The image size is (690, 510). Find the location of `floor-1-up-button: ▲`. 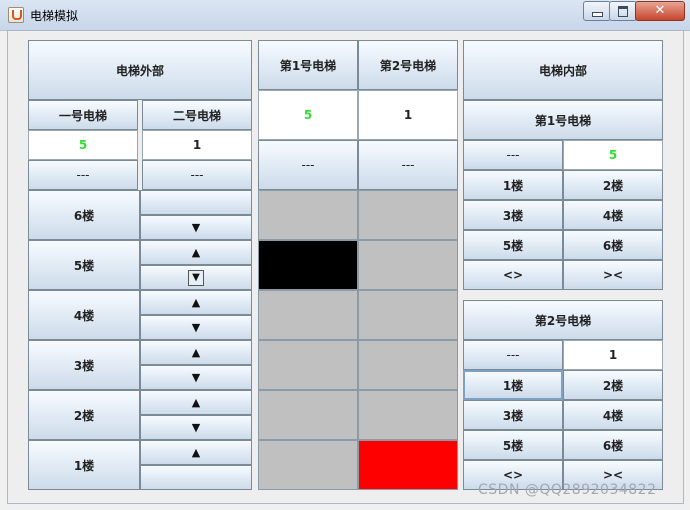

floor-1-up-button: ▲ is located at coordinates (196, 452).